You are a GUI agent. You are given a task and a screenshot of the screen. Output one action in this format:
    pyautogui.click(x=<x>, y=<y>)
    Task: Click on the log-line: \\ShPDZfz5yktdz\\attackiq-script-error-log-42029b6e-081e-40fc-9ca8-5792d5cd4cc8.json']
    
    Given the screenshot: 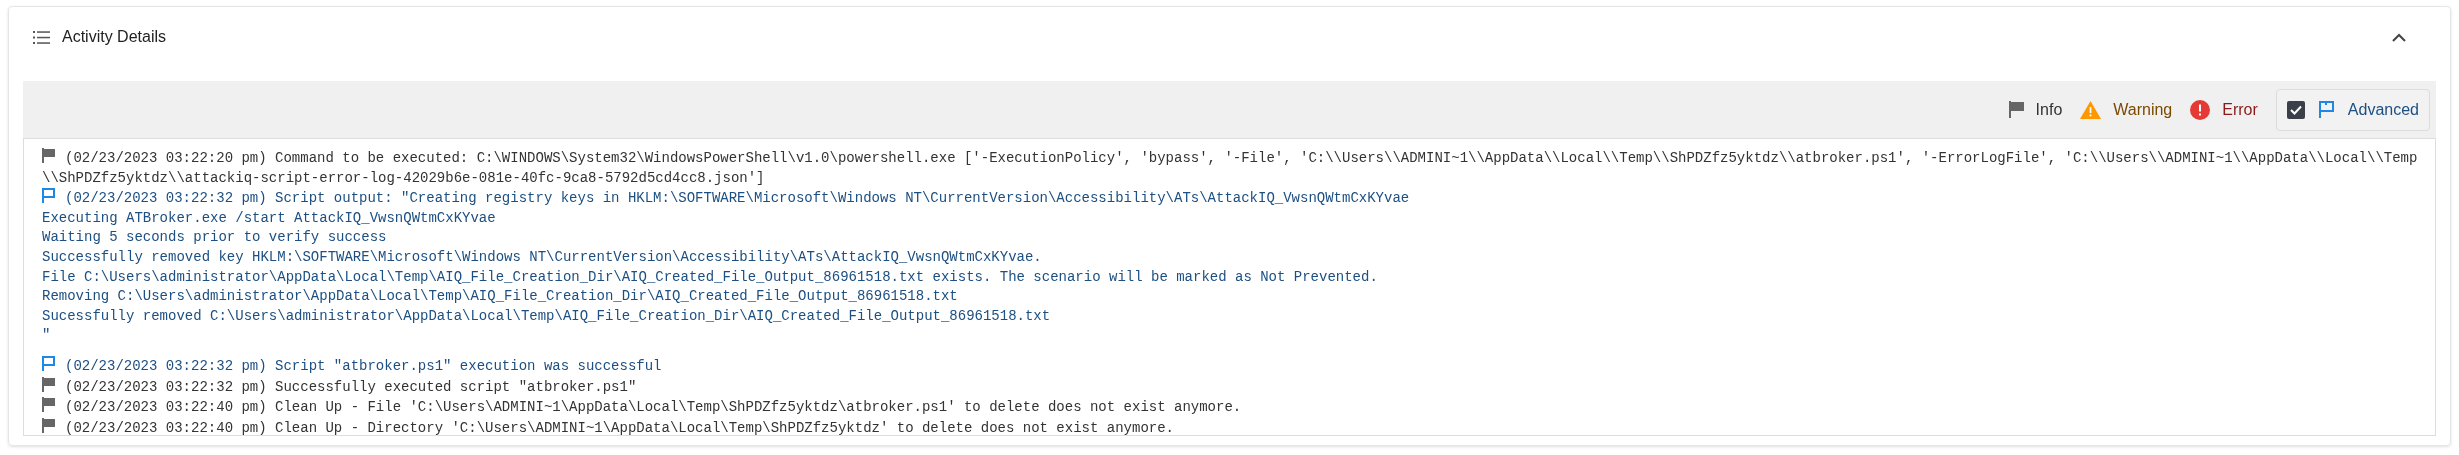 What is the action you would take?
    pyautogui.click(x=403, y=177)
    